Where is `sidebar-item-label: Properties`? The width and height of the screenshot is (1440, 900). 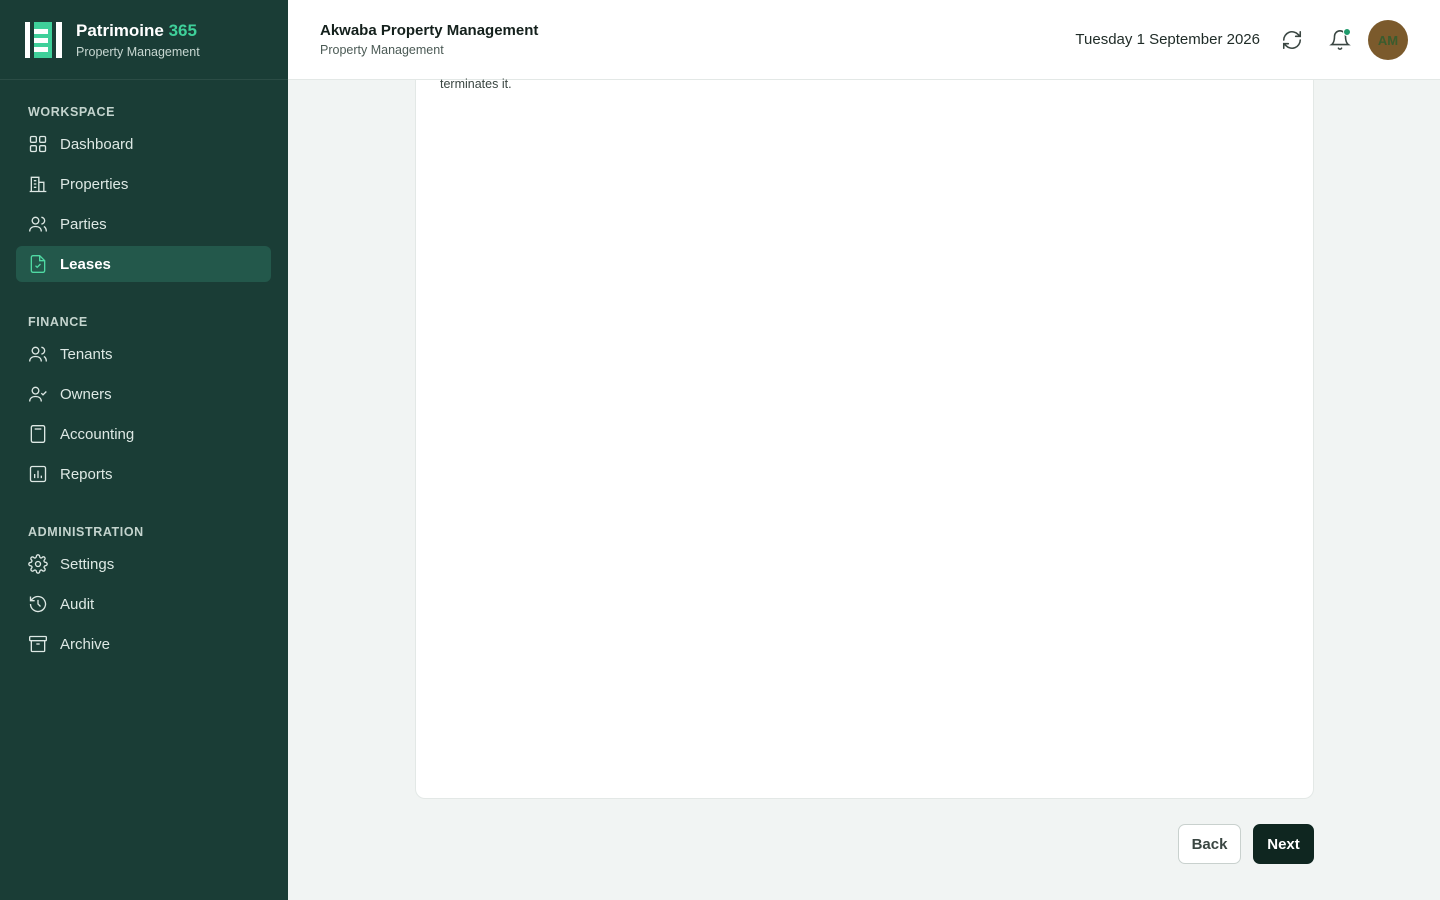
sidebar-item-label: Properties is located at coordinates (94, 184).